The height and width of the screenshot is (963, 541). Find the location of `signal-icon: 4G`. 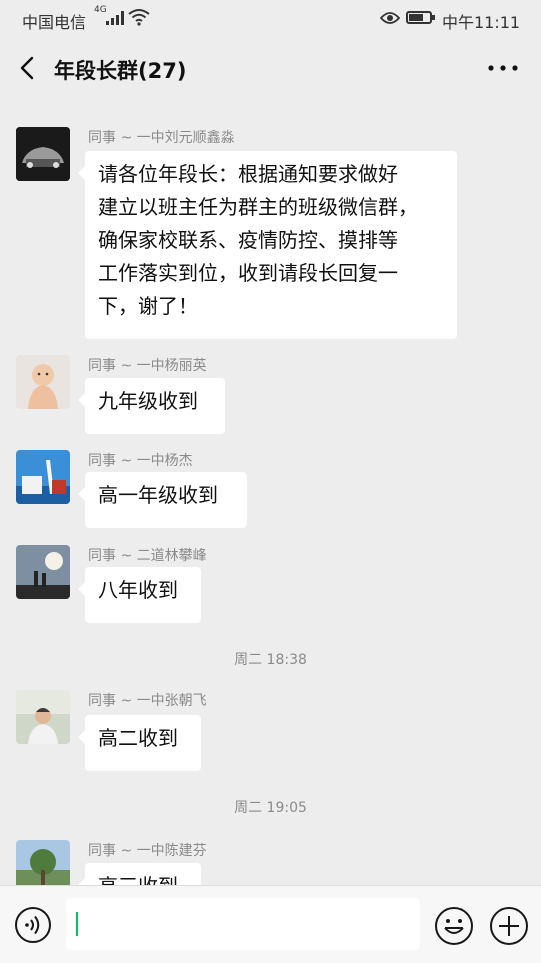

signal-icon: 4G is located at coordinates (109, 15).